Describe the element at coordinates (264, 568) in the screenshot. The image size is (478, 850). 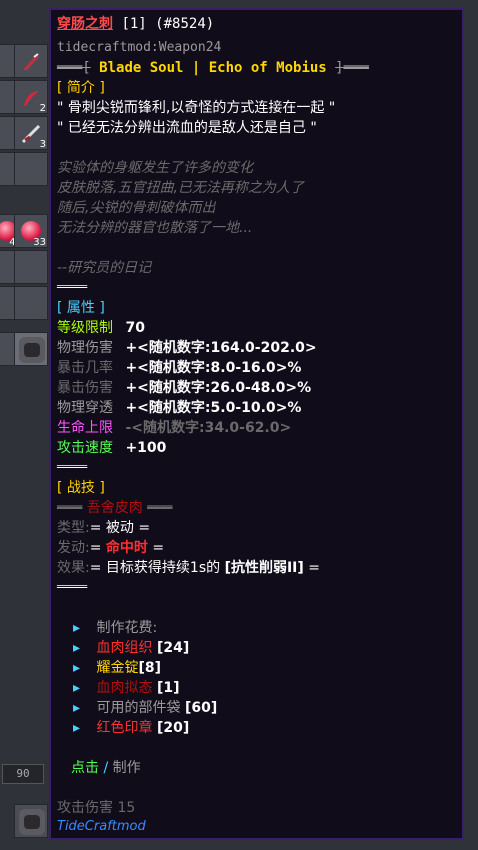
I see `skill-effect-buff: [抗性削弱II]` at that location.